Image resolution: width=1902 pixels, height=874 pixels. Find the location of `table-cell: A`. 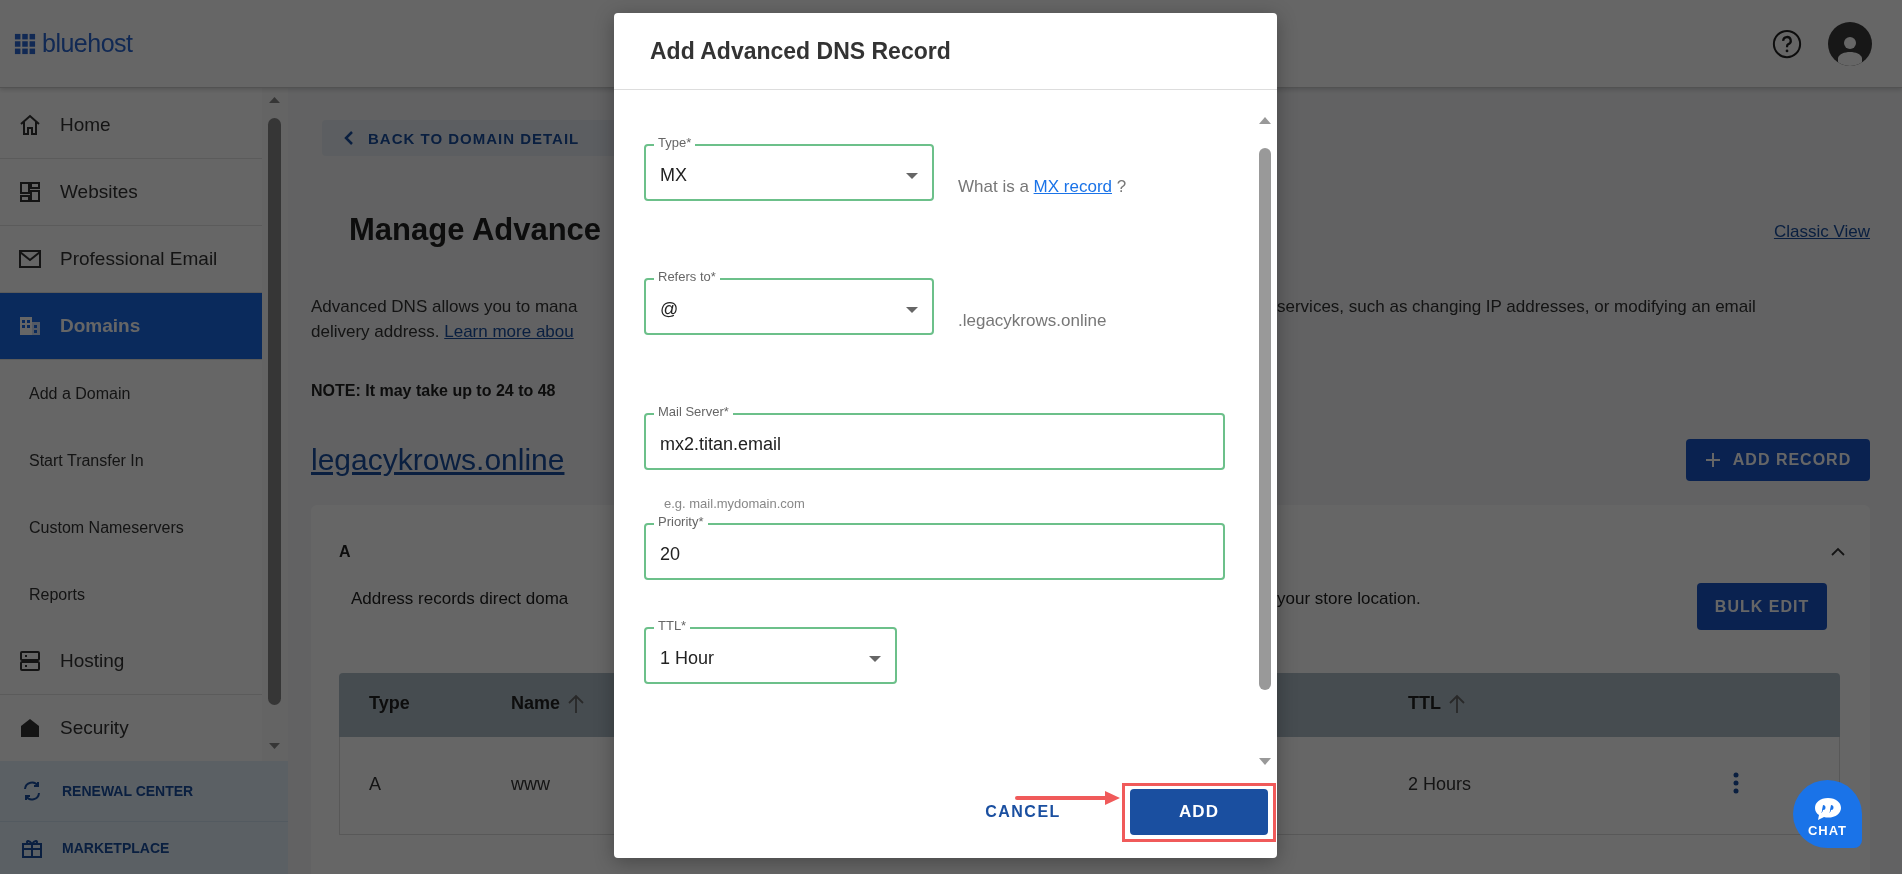

table-cell: A is located at coordinates (375, 784).